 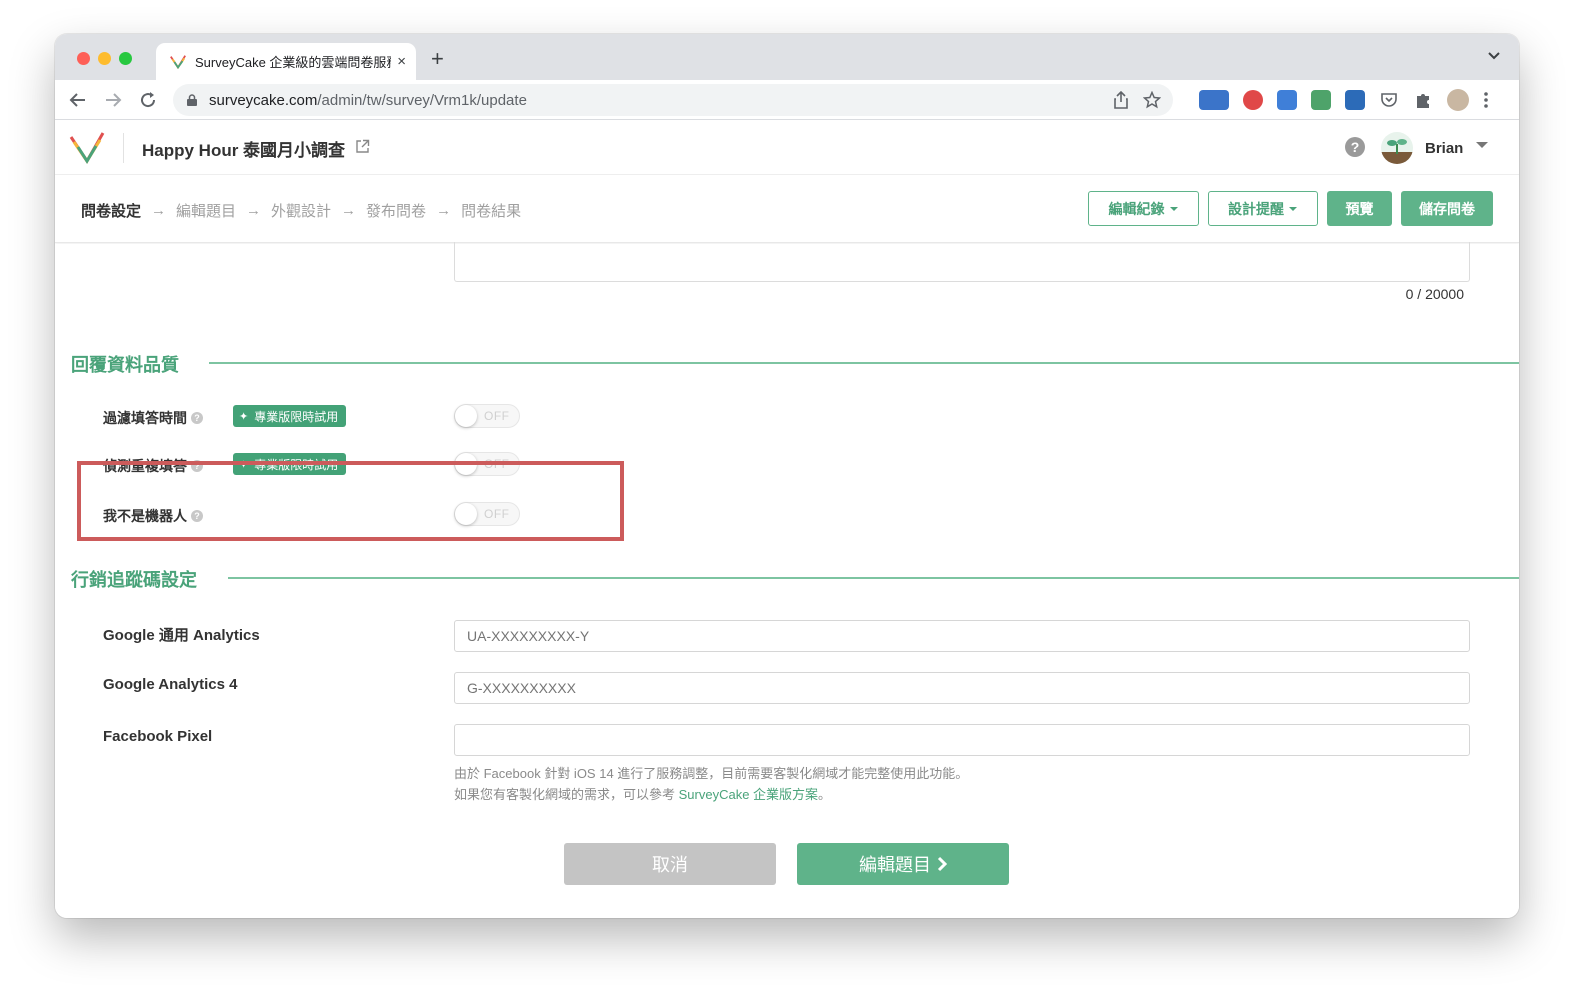 I want to click on design-tips-label: 設計提醒, so click(x=1256, y=208).